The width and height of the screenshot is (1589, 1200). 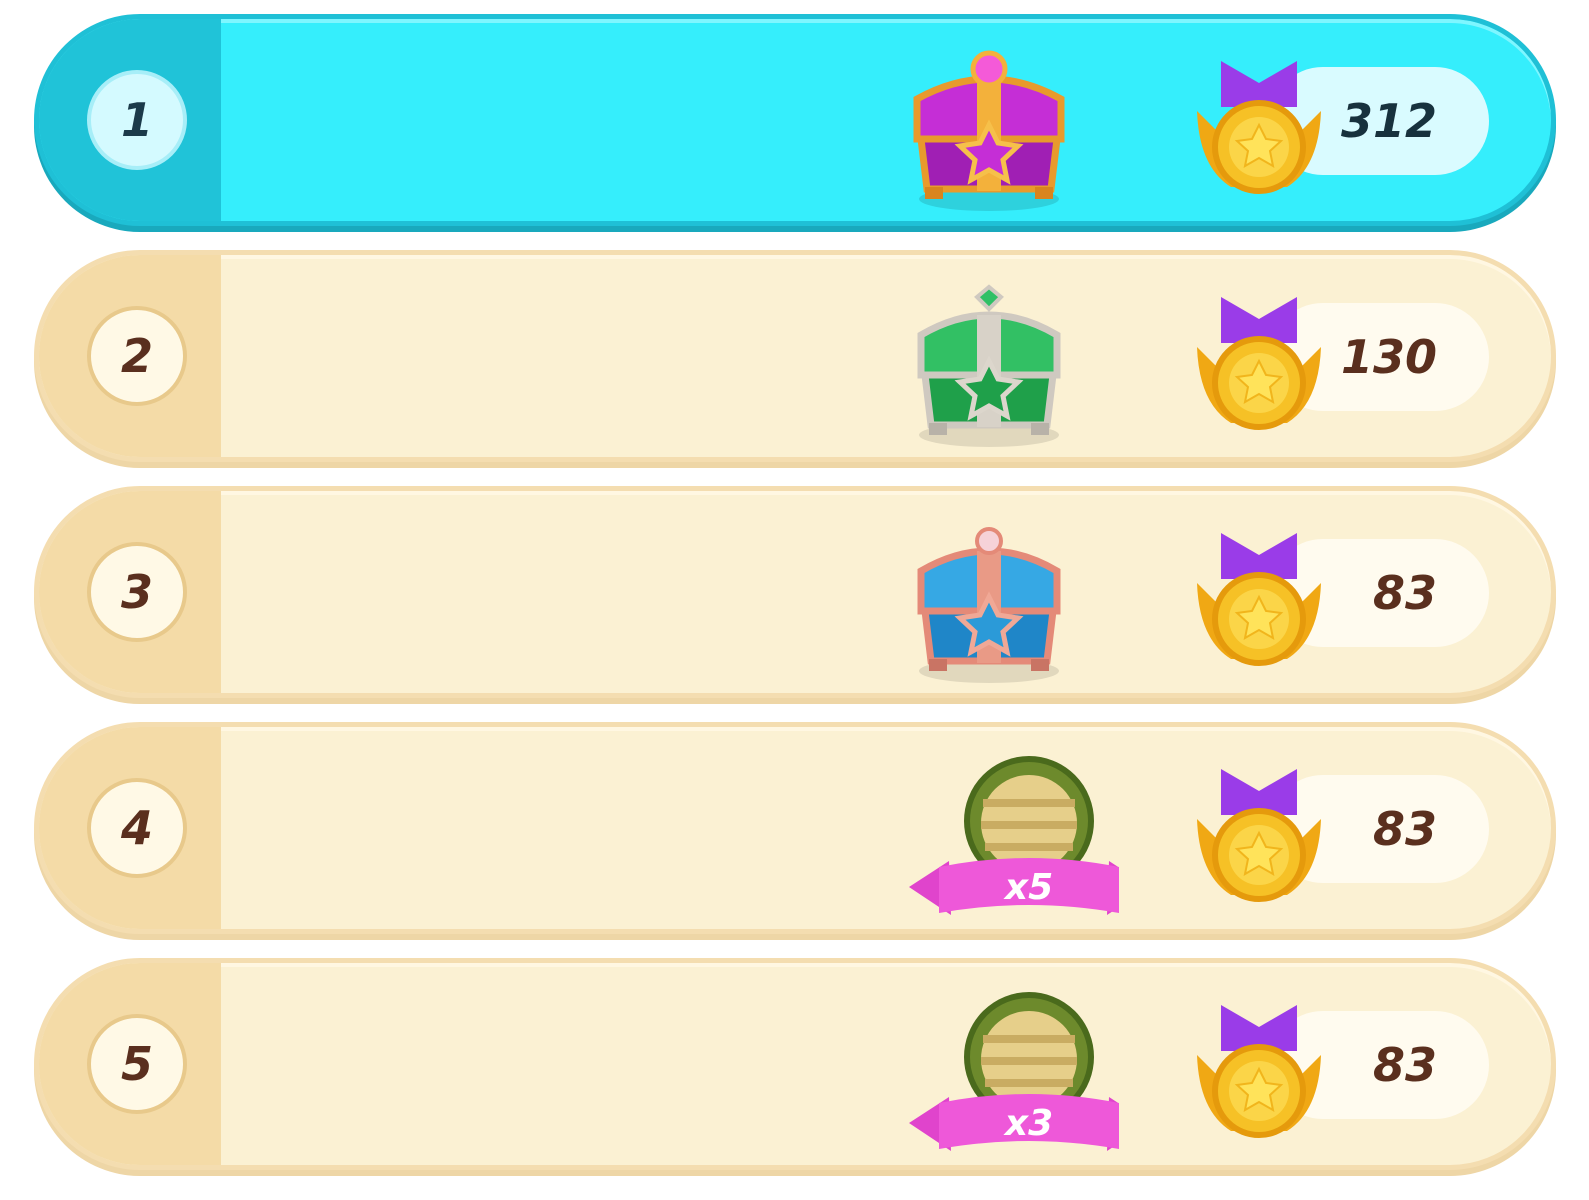 What do you see at coordinates (989, 124) in the screenshot?
I see `purple-treasure-chest-icon` at bounding box center [989, 124].